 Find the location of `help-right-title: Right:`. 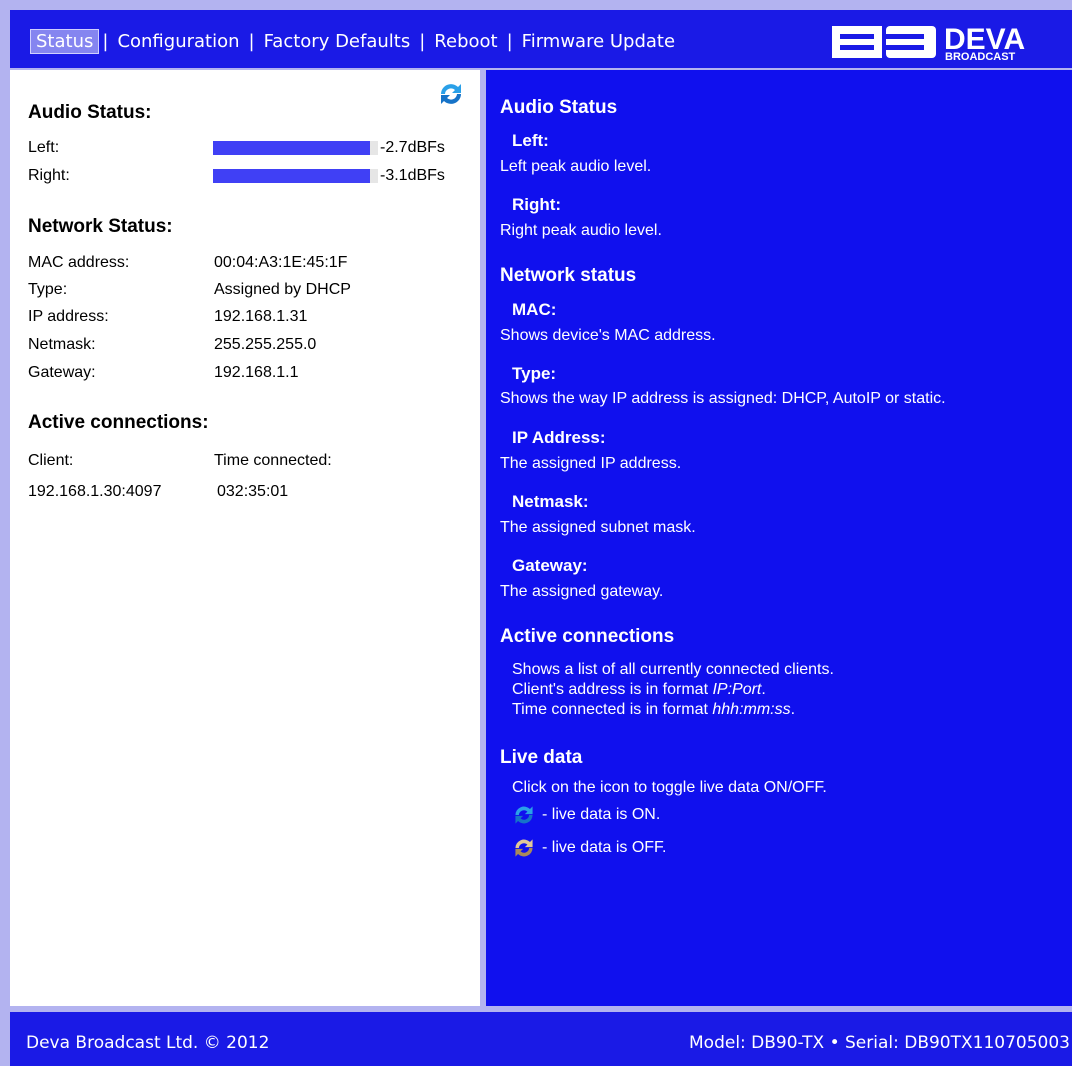

help-right-title: Right: is located at coordinates (537, 204).